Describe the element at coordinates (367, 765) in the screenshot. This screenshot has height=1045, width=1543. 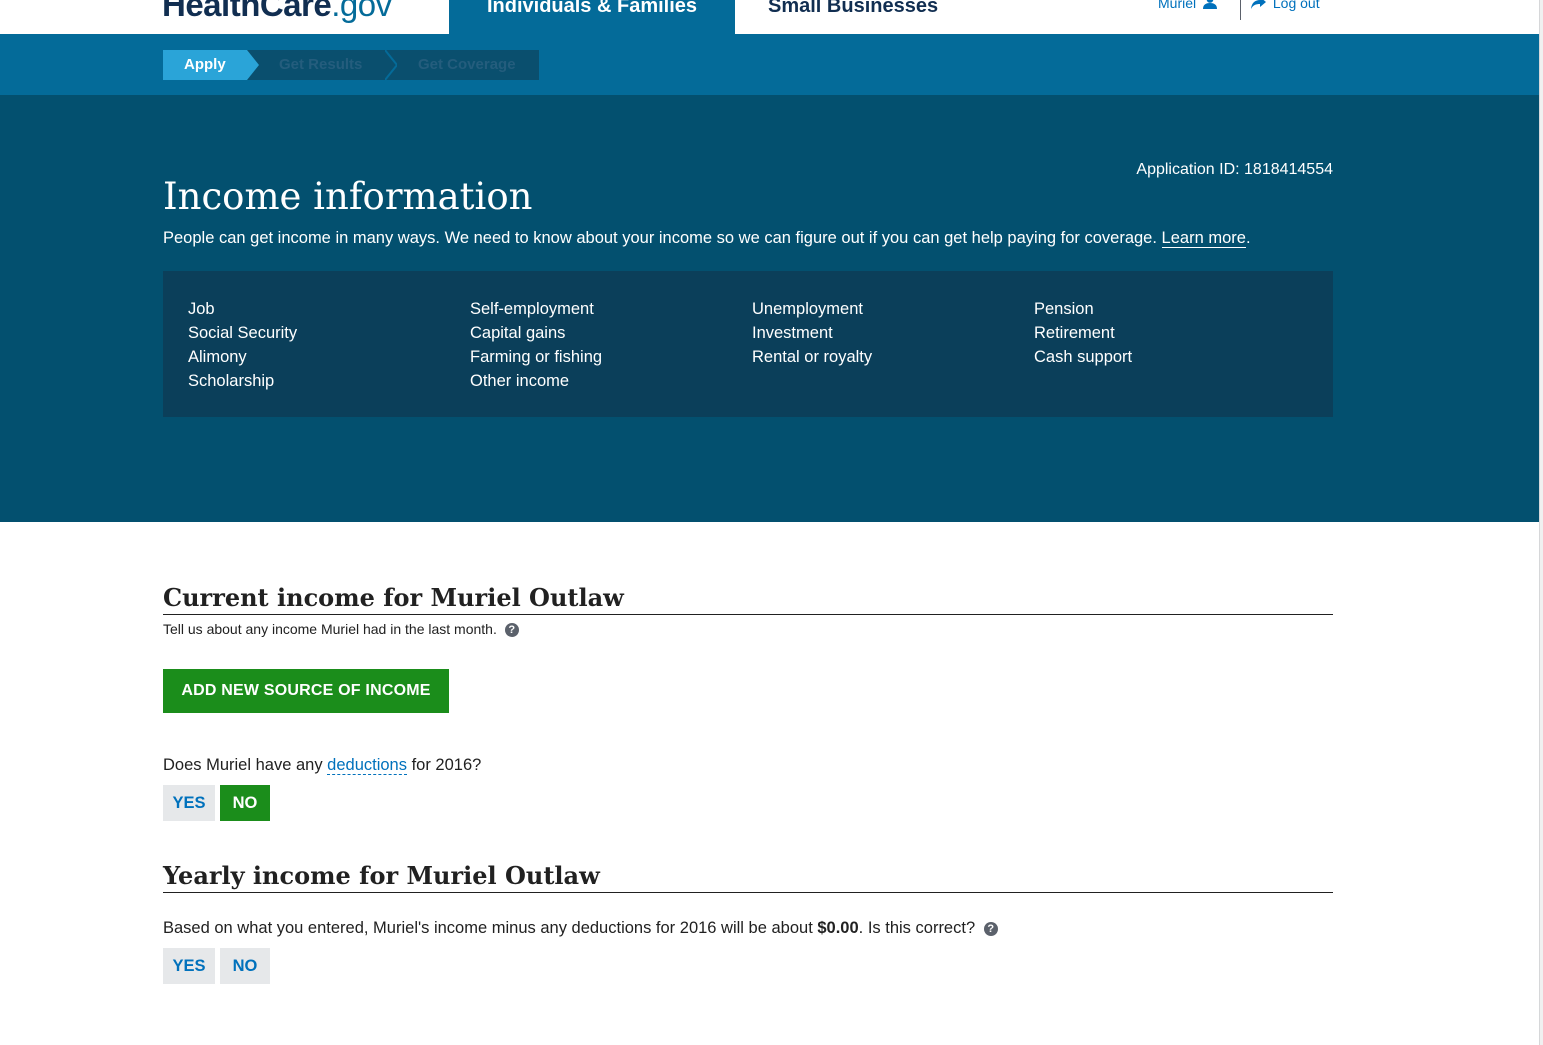
I see `deductions-term-link: deductions` at that location.